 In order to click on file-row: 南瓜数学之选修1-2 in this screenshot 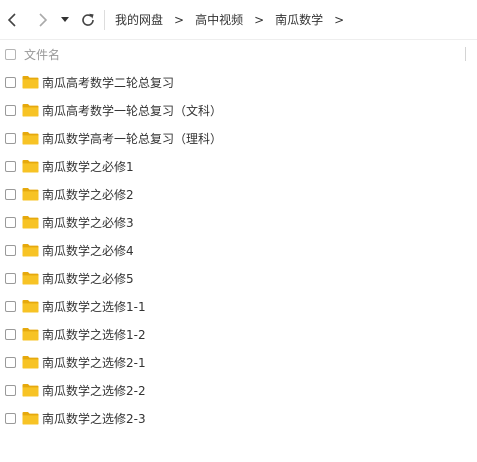, I will do `click(238, 334)`.